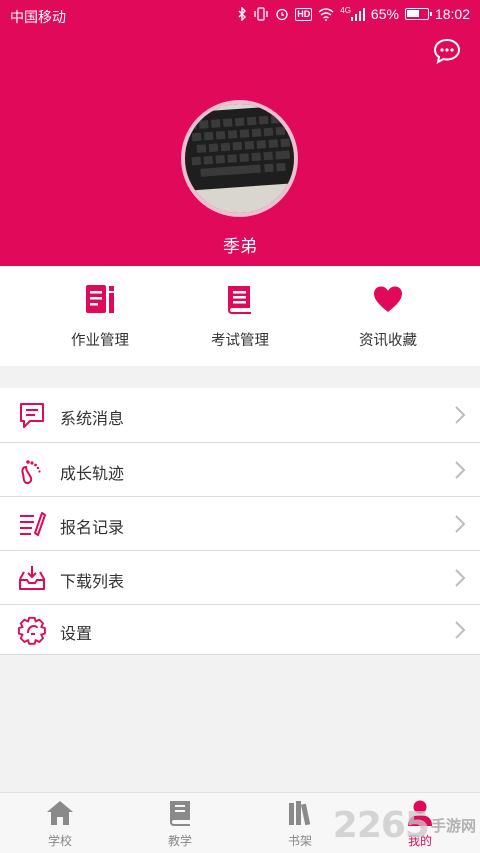  I want to click on status-bar: 中国移动 HD 4G 65% 18:02, so click(240, 16).